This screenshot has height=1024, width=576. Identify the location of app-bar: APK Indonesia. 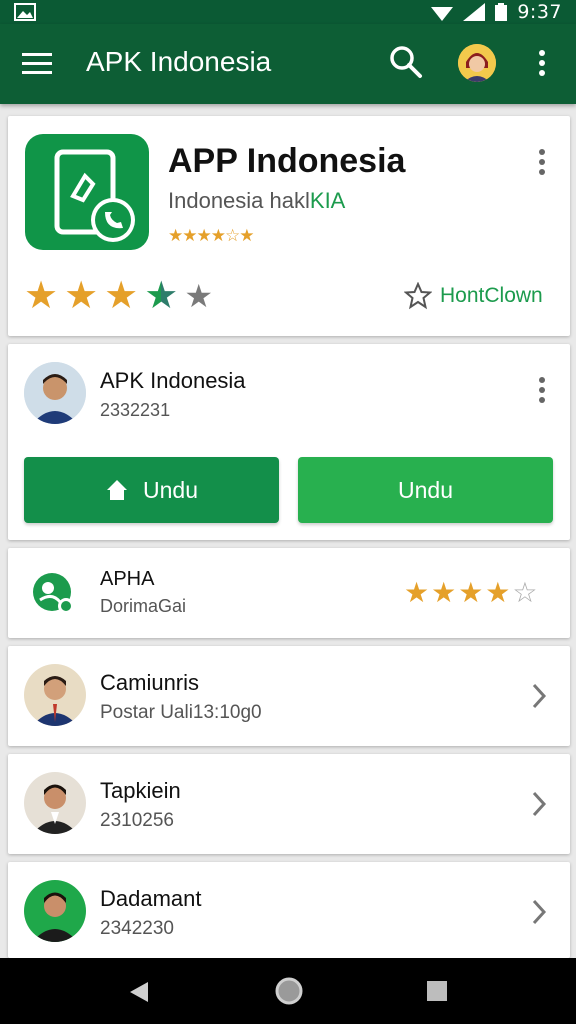
(288, 64).